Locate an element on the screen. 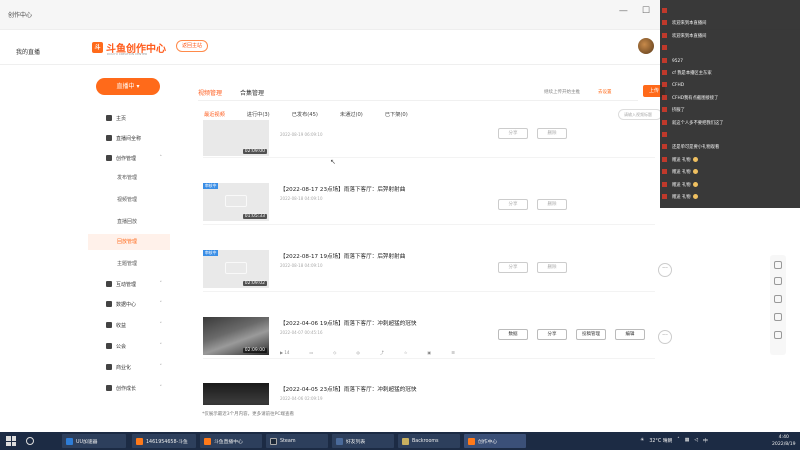 The image size is (800, 450). search-icon is located at coordinates (30, 441).